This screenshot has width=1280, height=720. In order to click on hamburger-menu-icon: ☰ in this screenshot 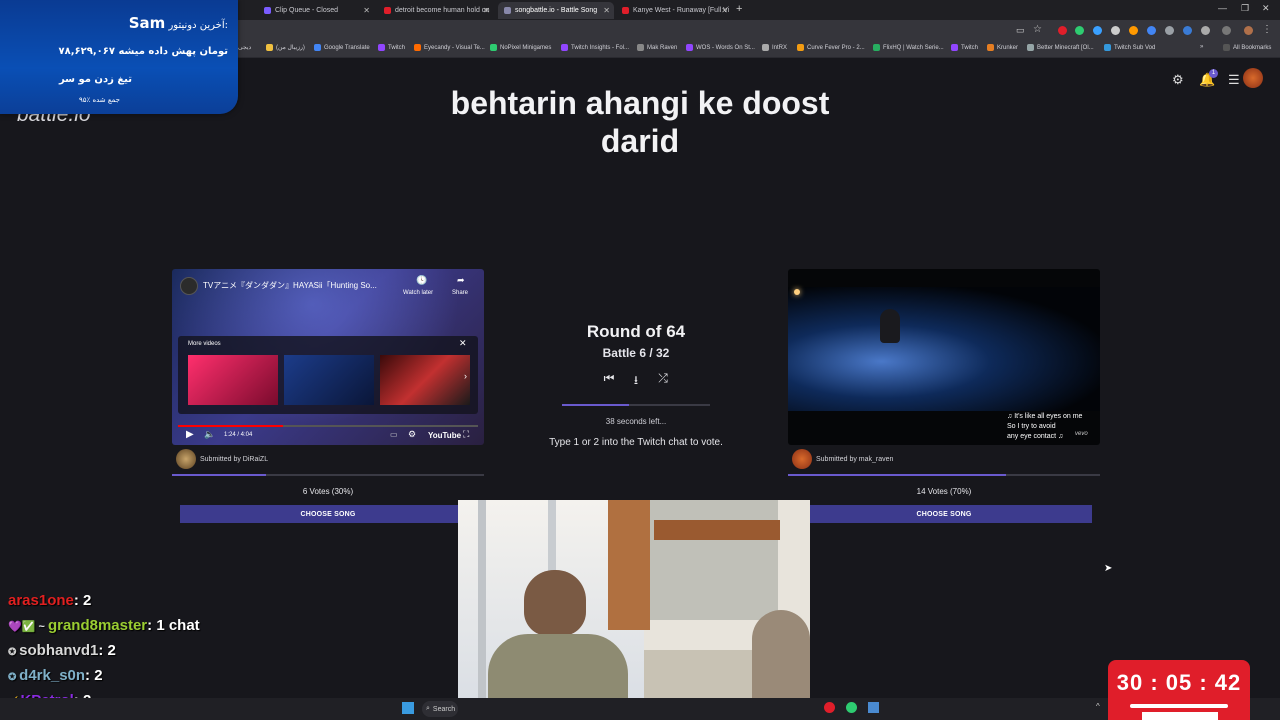, I will do `click(1235, 79)`.